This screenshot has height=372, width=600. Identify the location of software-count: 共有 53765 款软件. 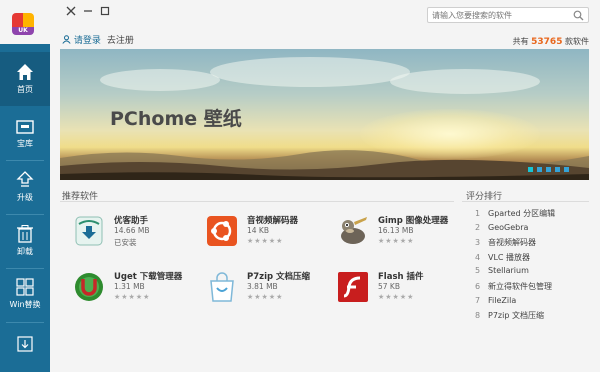
(551, 41).